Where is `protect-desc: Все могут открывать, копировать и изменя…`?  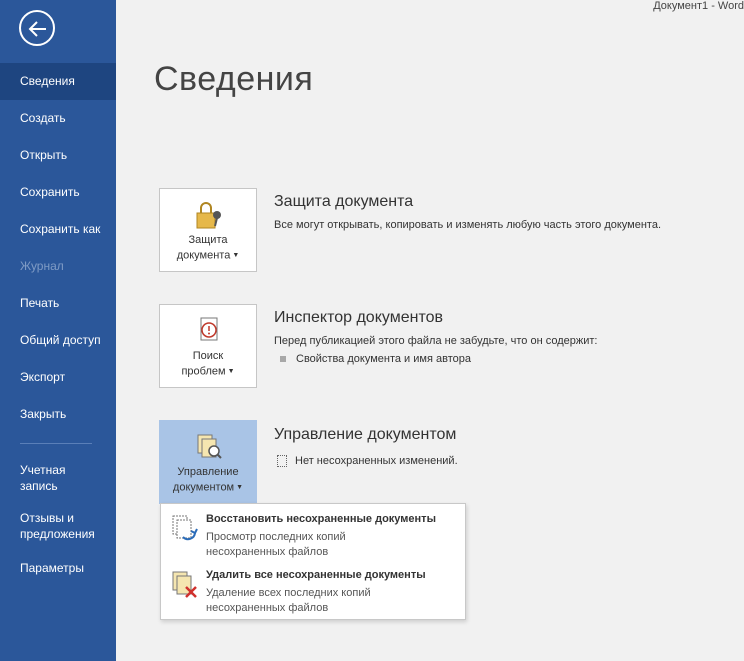
protect-desc: Все могут открывать, копировать и изменя… is located at coordinates (468, 225).